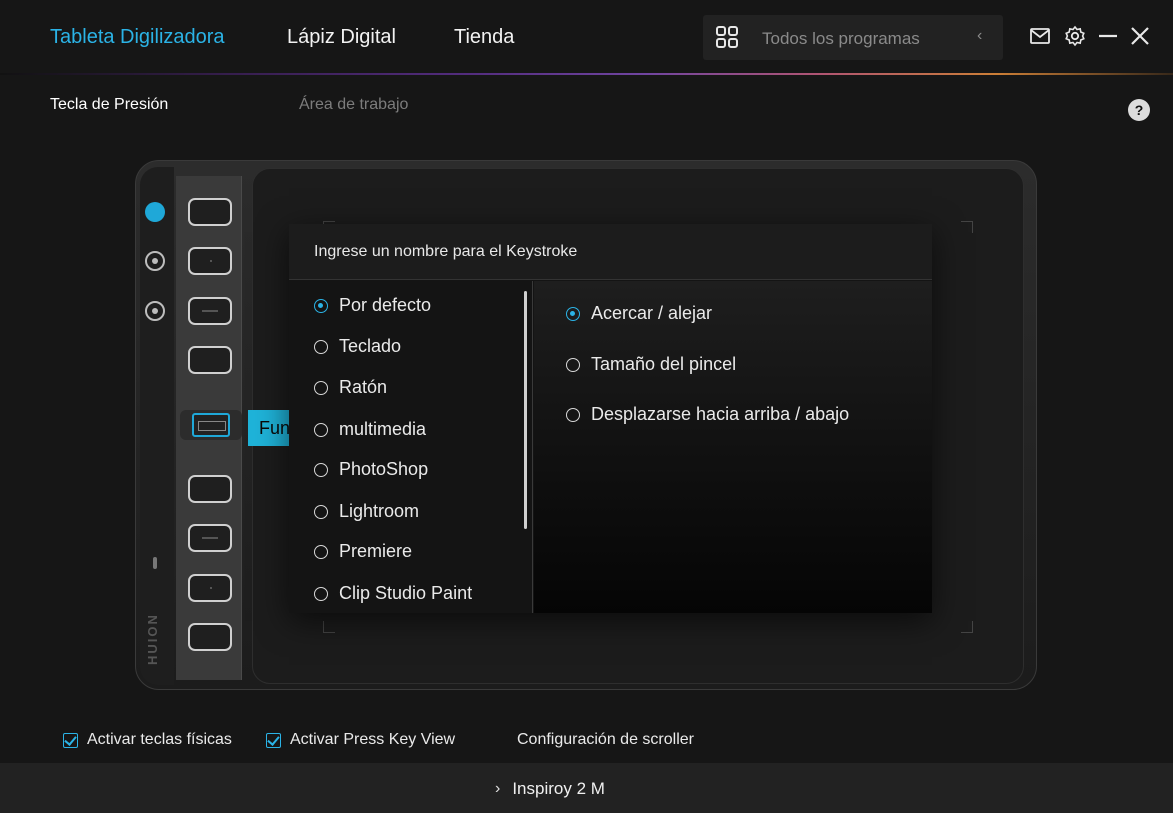  I want to click on chevron-right-icon: ›, so click(498, 788).